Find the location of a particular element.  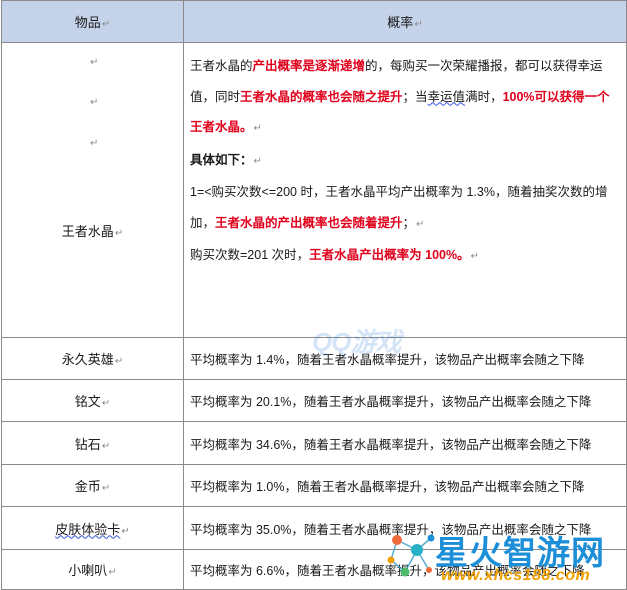

description-cell: 平均概率为 35.0%，随着王者水晶概率提升，该物品产出概率会随之下降 is located at coordinates (405, 528).